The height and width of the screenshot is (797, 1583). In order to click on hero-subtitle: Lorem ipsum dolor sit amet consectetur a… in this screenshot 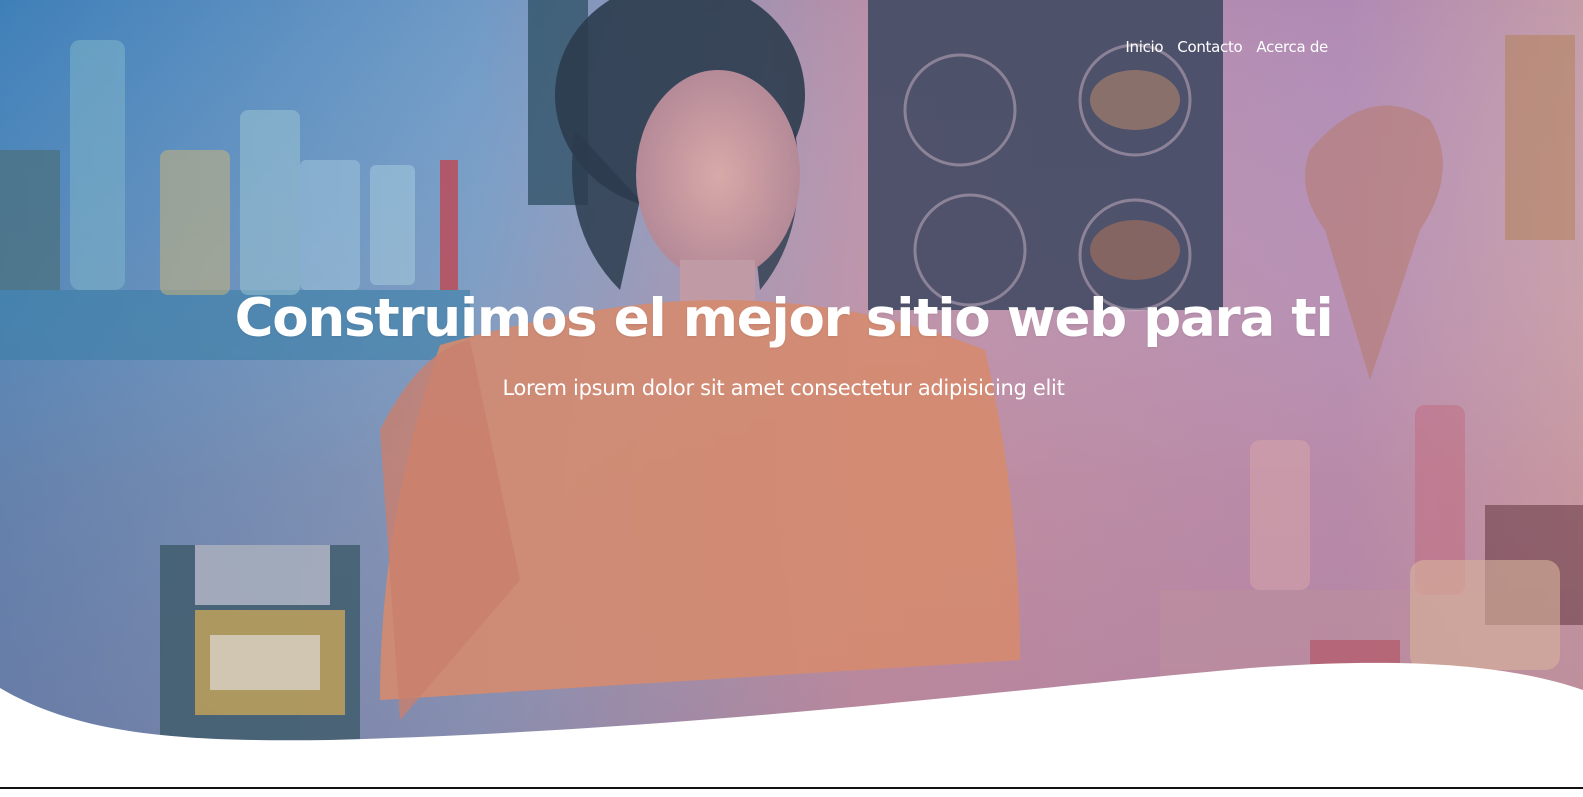, I will do `click(783, 388)`.